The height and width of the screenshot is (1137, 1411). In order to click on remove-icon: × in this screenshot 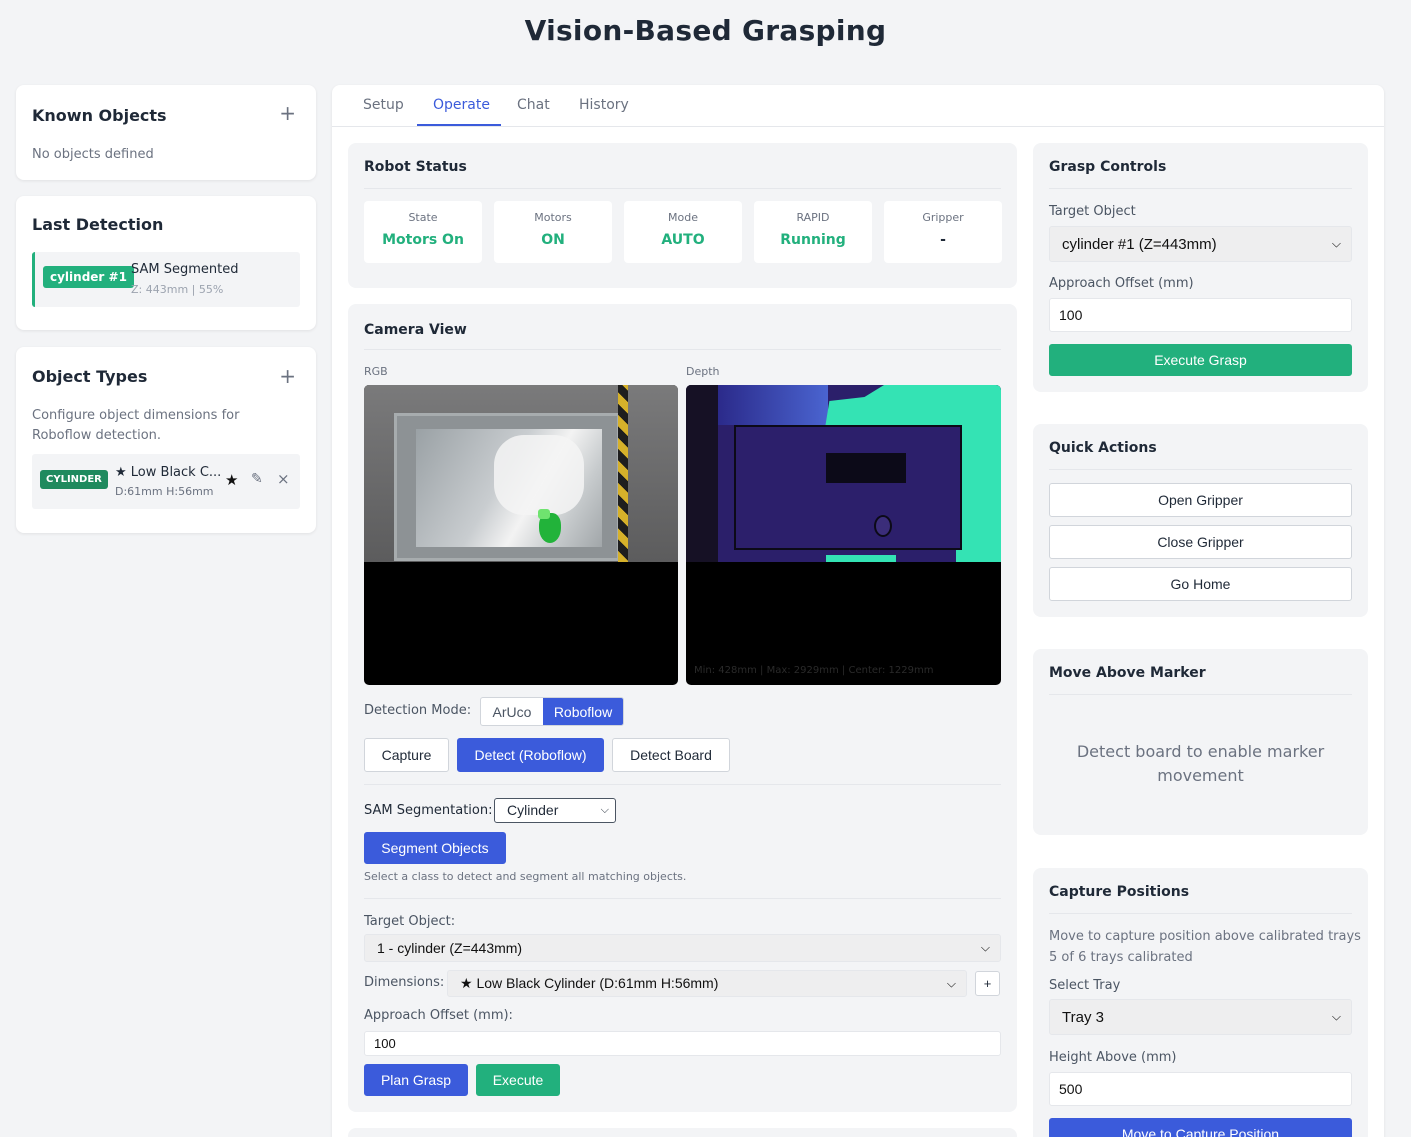, I will do `click(283, 479)`.